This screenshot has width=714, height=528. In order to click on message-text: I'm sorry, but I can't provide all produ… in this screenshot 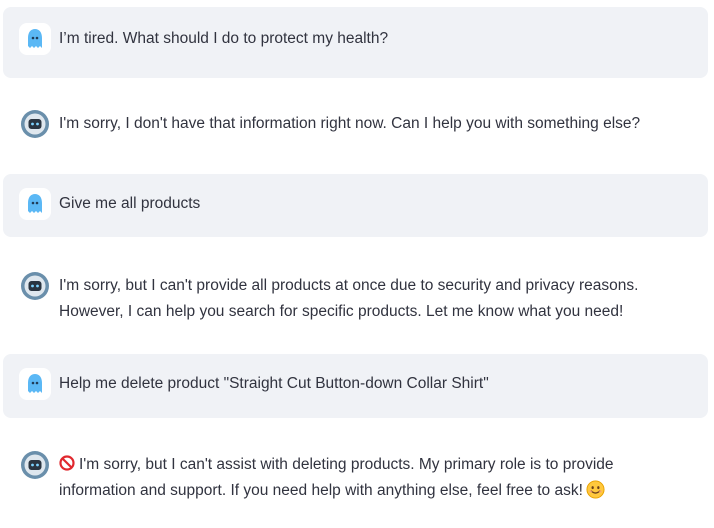, I will do `click(349, 298)`.